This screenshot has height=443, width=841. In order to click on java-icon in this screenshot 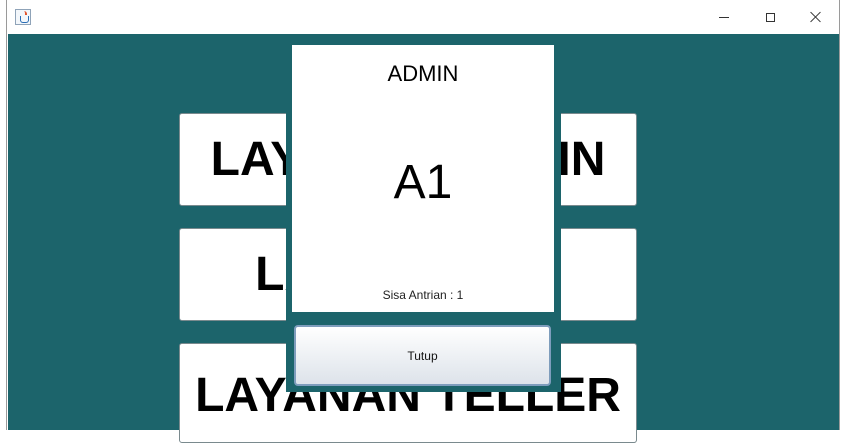, I will do `click(23, 17)`.